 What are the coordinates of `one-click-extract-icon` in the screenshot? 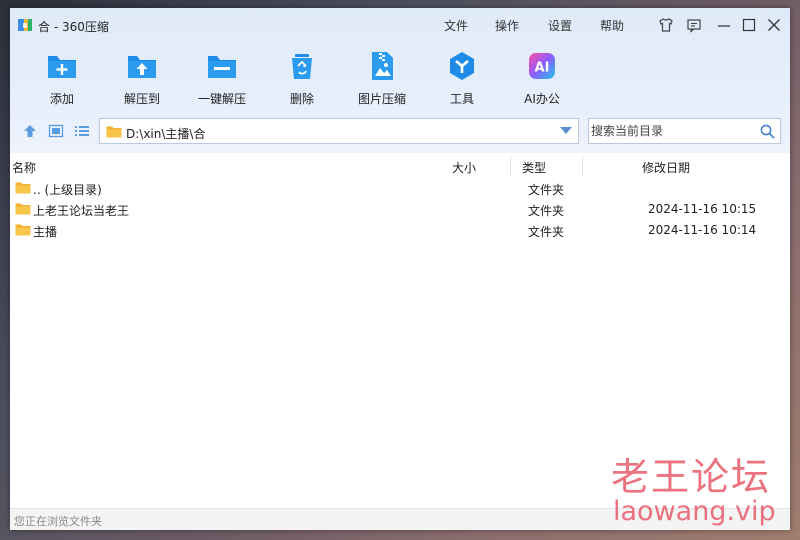 It's located at (222, 67).